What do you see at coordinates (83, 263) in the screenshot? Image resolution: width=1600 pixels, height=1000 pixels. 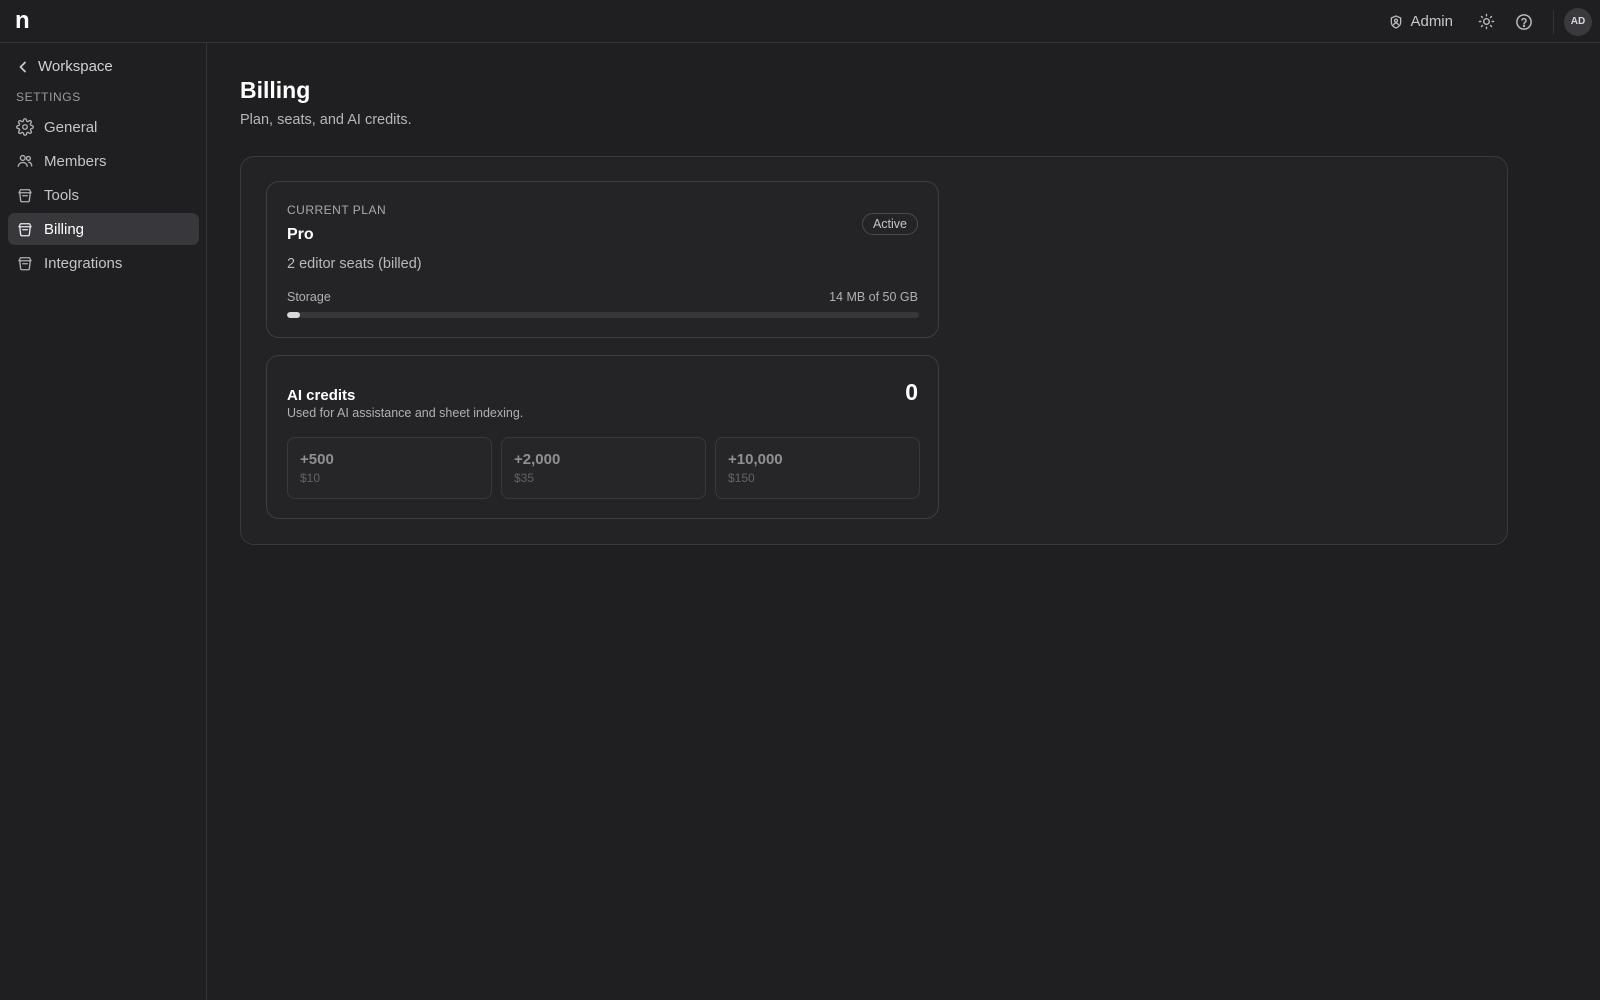 I see `sidebar-item-label: Integrations` at bounding box center [83, 263].